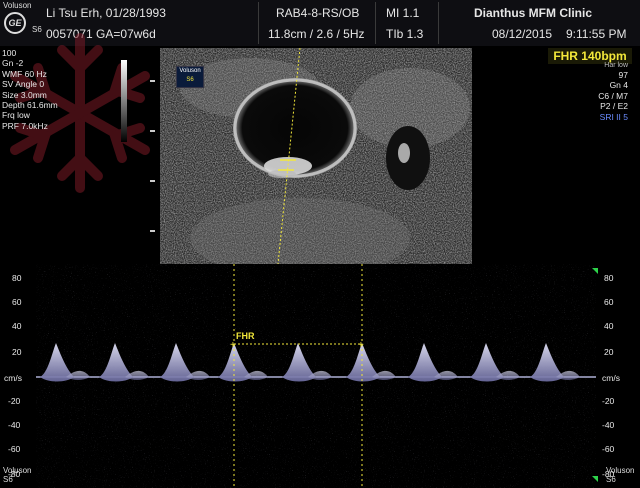  I want to click on footer-brand-left: Voluson S6, so click(17, 475).